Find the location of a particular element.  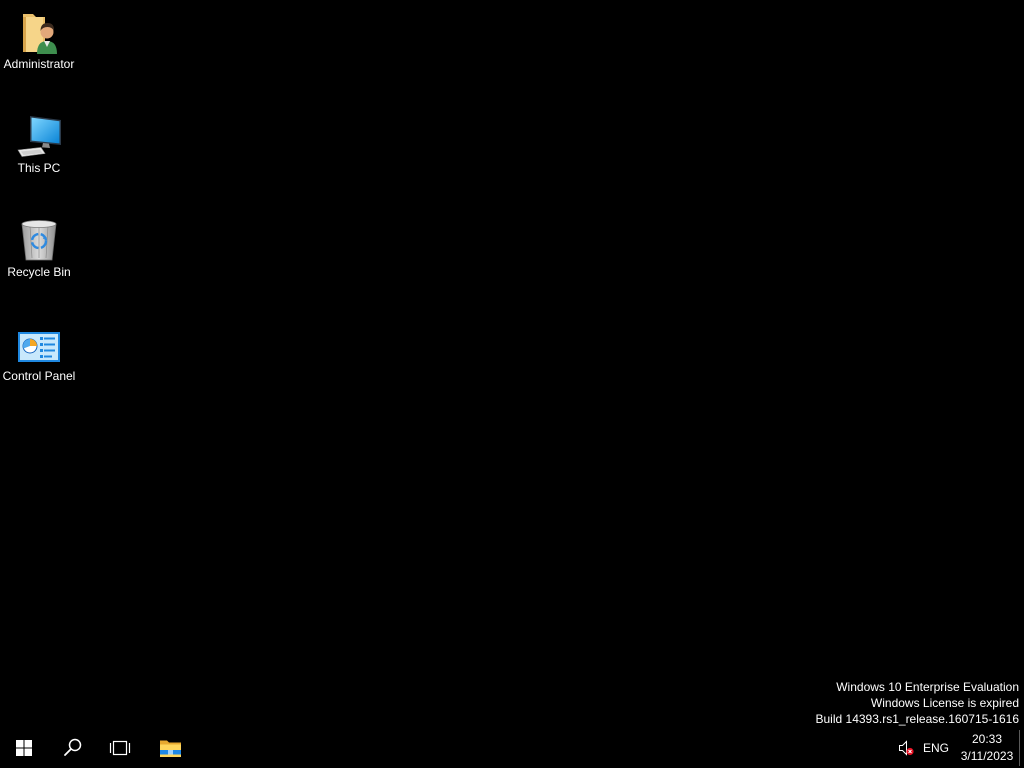

user-folder-icon is located at coordinates (40, 34).